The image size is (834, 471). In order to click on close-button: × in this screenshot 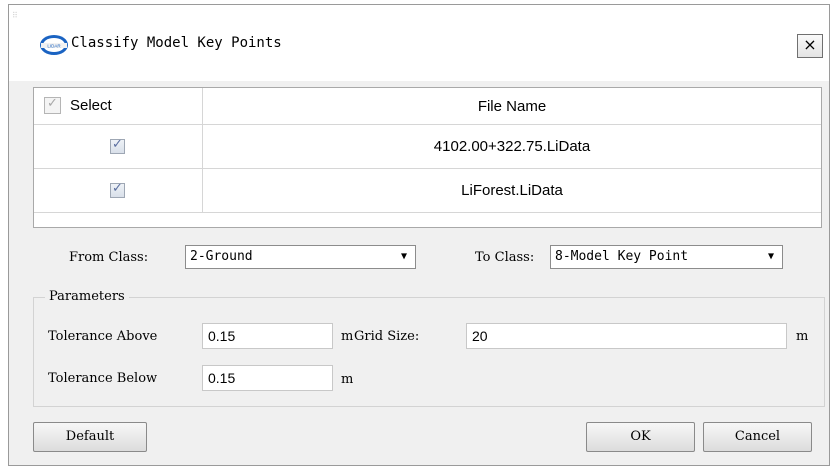, I will do `click(810, 46)`.